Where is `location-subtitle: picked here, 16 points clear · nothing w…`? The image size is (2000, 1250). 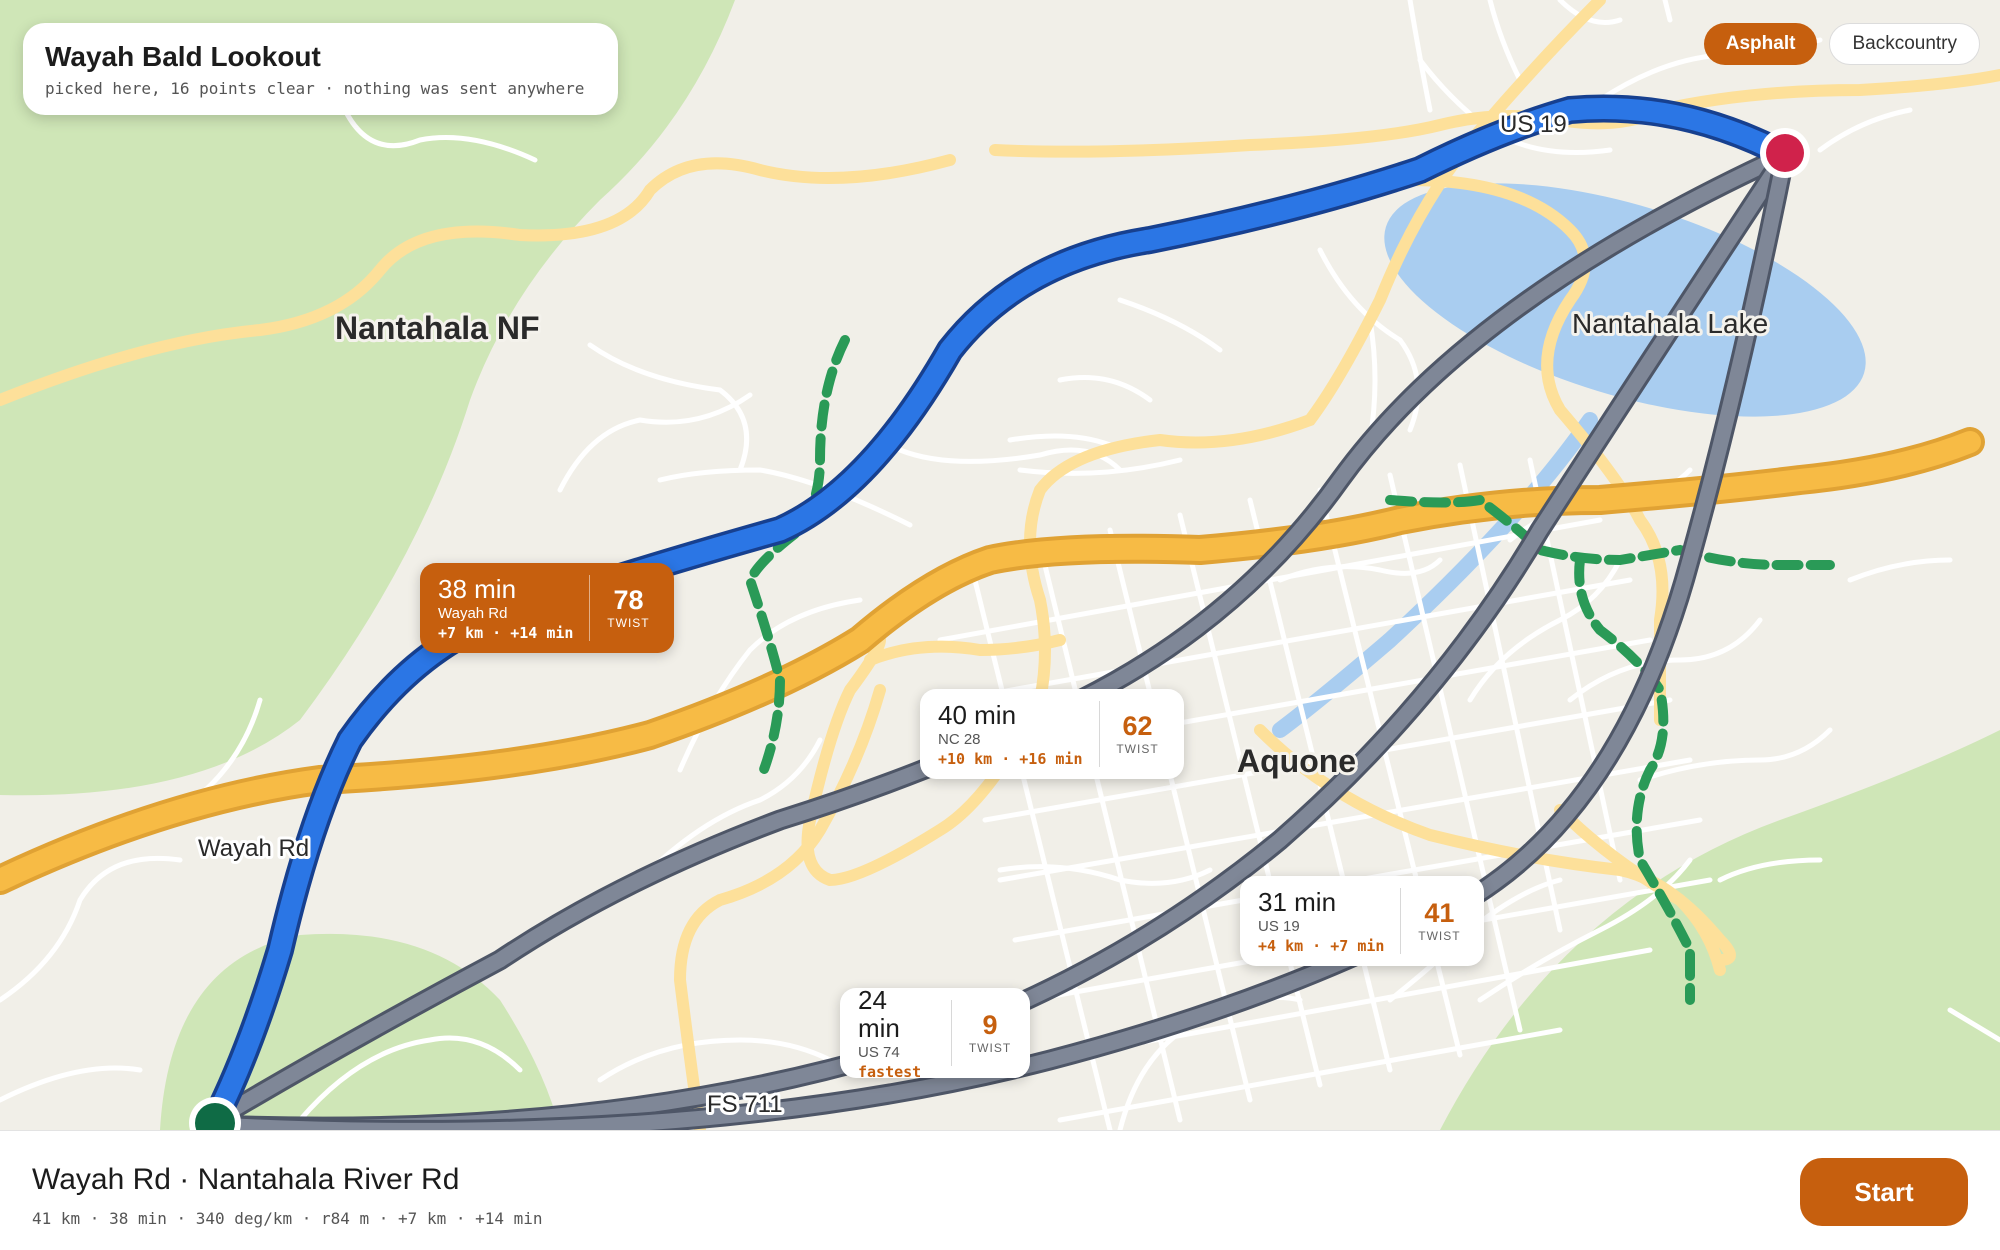
location-subtitle: picked here, 16 points clear · nothing w… is located at coordinates (315, 88).